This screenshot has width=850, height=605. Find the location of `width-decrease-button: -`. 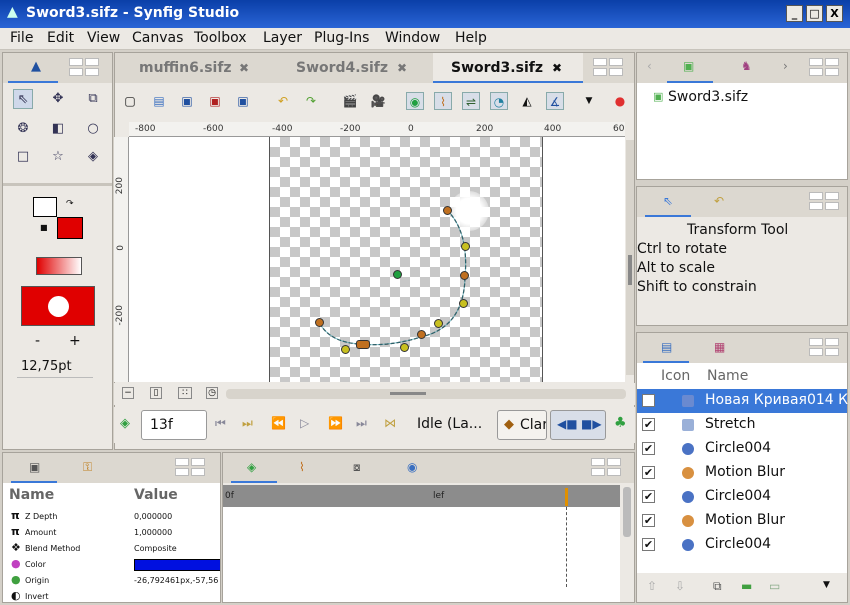

width-decrease-button: - is located at coordinates (37, 341).